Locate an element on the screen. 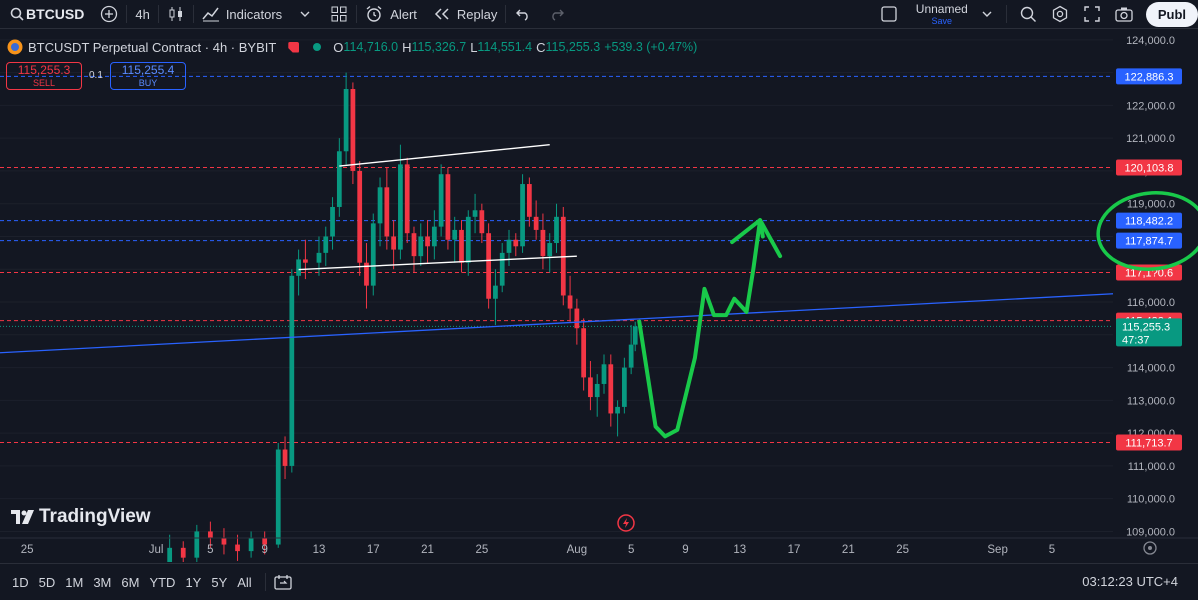 This screenshot has width=1198, height=600. range-button-3m: 3M is located at coordinates (102, 582).